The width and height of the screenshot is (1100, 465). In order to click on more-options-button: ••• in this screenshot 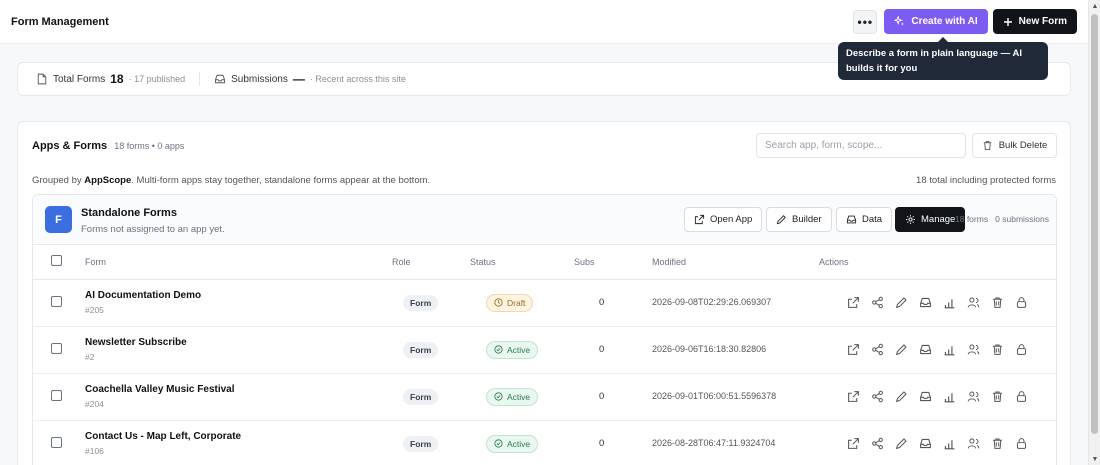, I will do `click(865, 21)`.